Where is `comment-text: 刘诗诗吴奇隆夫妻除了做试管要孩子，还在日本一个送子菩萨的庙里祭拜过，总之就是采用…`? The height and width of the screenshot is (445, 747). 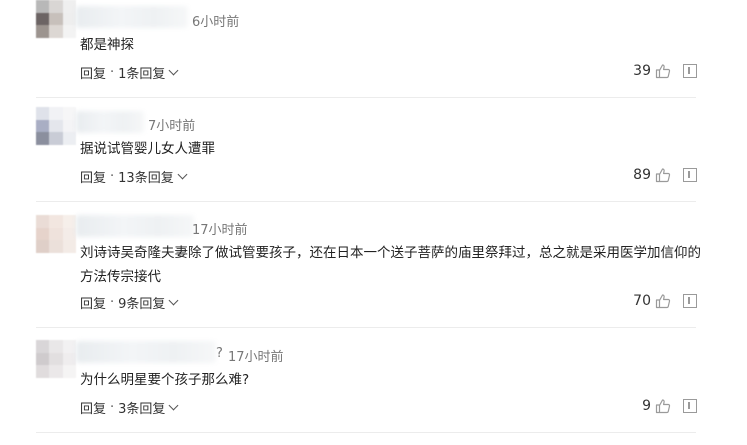
comment-text: 刘诗诗吴奇隆夫妻除了做试管要孩子，还在日本一个送子菩萨的庙里祭拜过，总之就是采用… is located at coordinates (390, 265).